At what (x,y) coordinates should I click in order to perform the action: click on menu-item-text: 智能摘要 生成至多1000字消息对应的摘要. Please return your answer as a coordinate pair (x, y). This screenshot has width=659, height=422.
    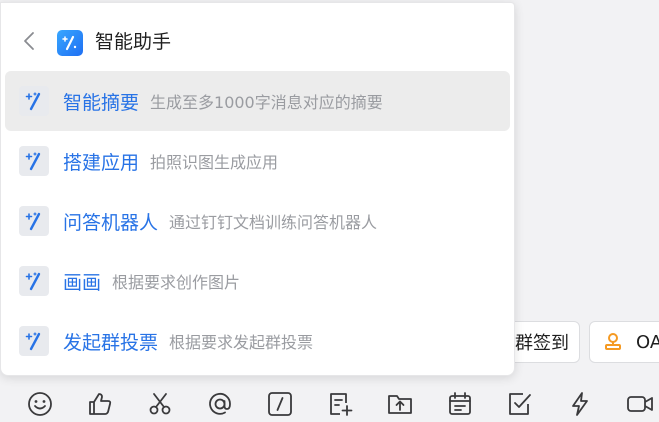
    Looking at the image, I should click on (223, 101).